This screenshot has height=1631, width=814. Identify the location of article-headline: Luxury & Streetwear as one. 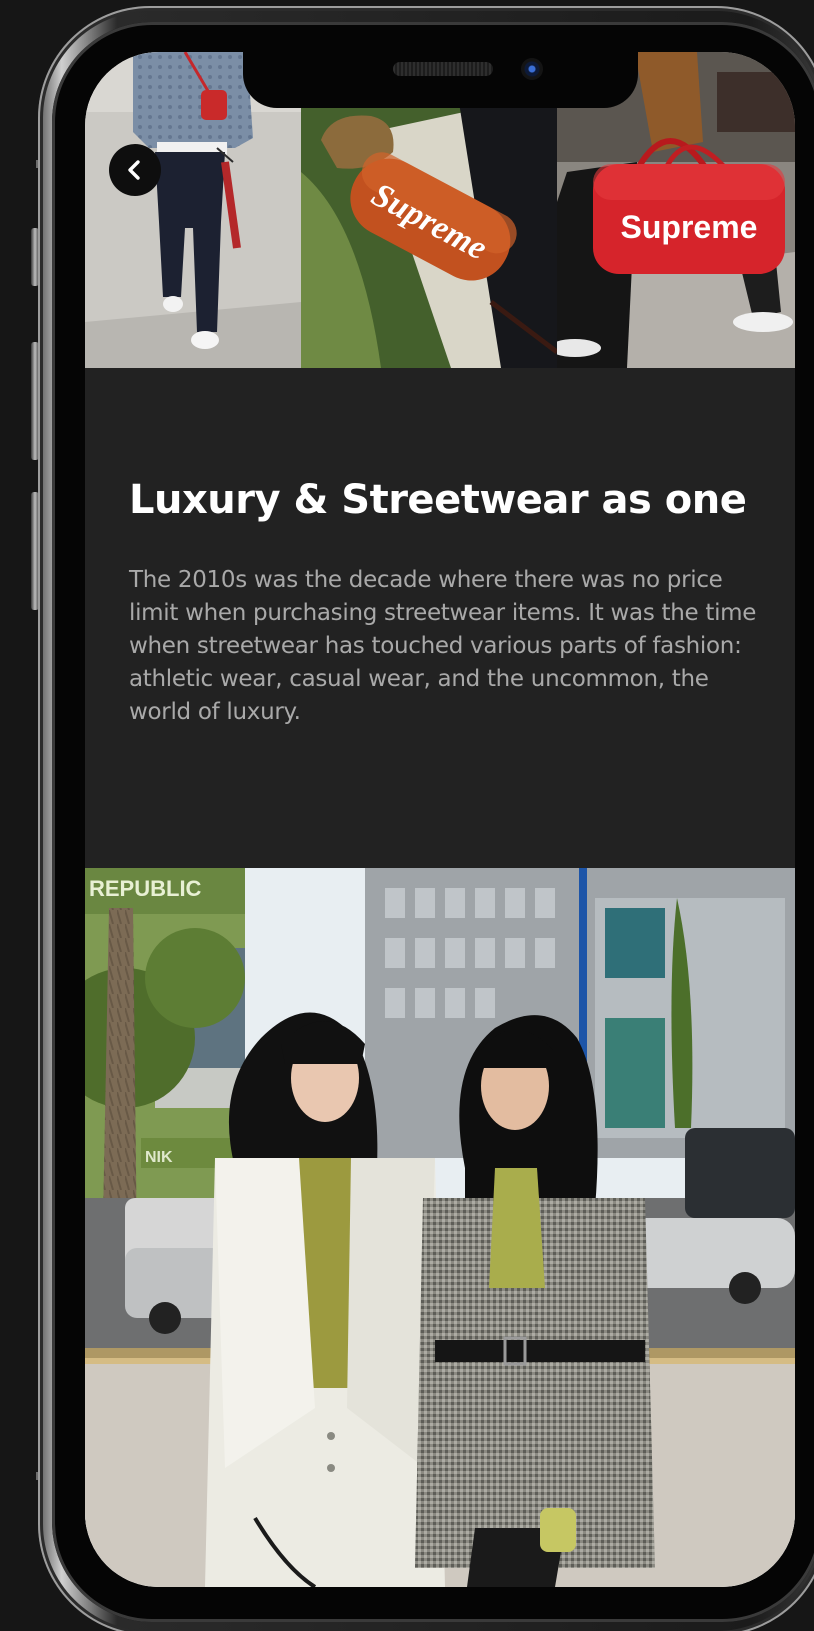
(438, 500).